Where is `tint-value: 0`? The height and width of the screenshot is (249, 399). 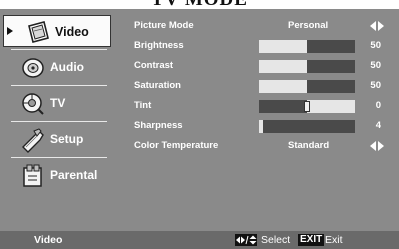
tint-value: 0 is located at coordinates (378, 105).